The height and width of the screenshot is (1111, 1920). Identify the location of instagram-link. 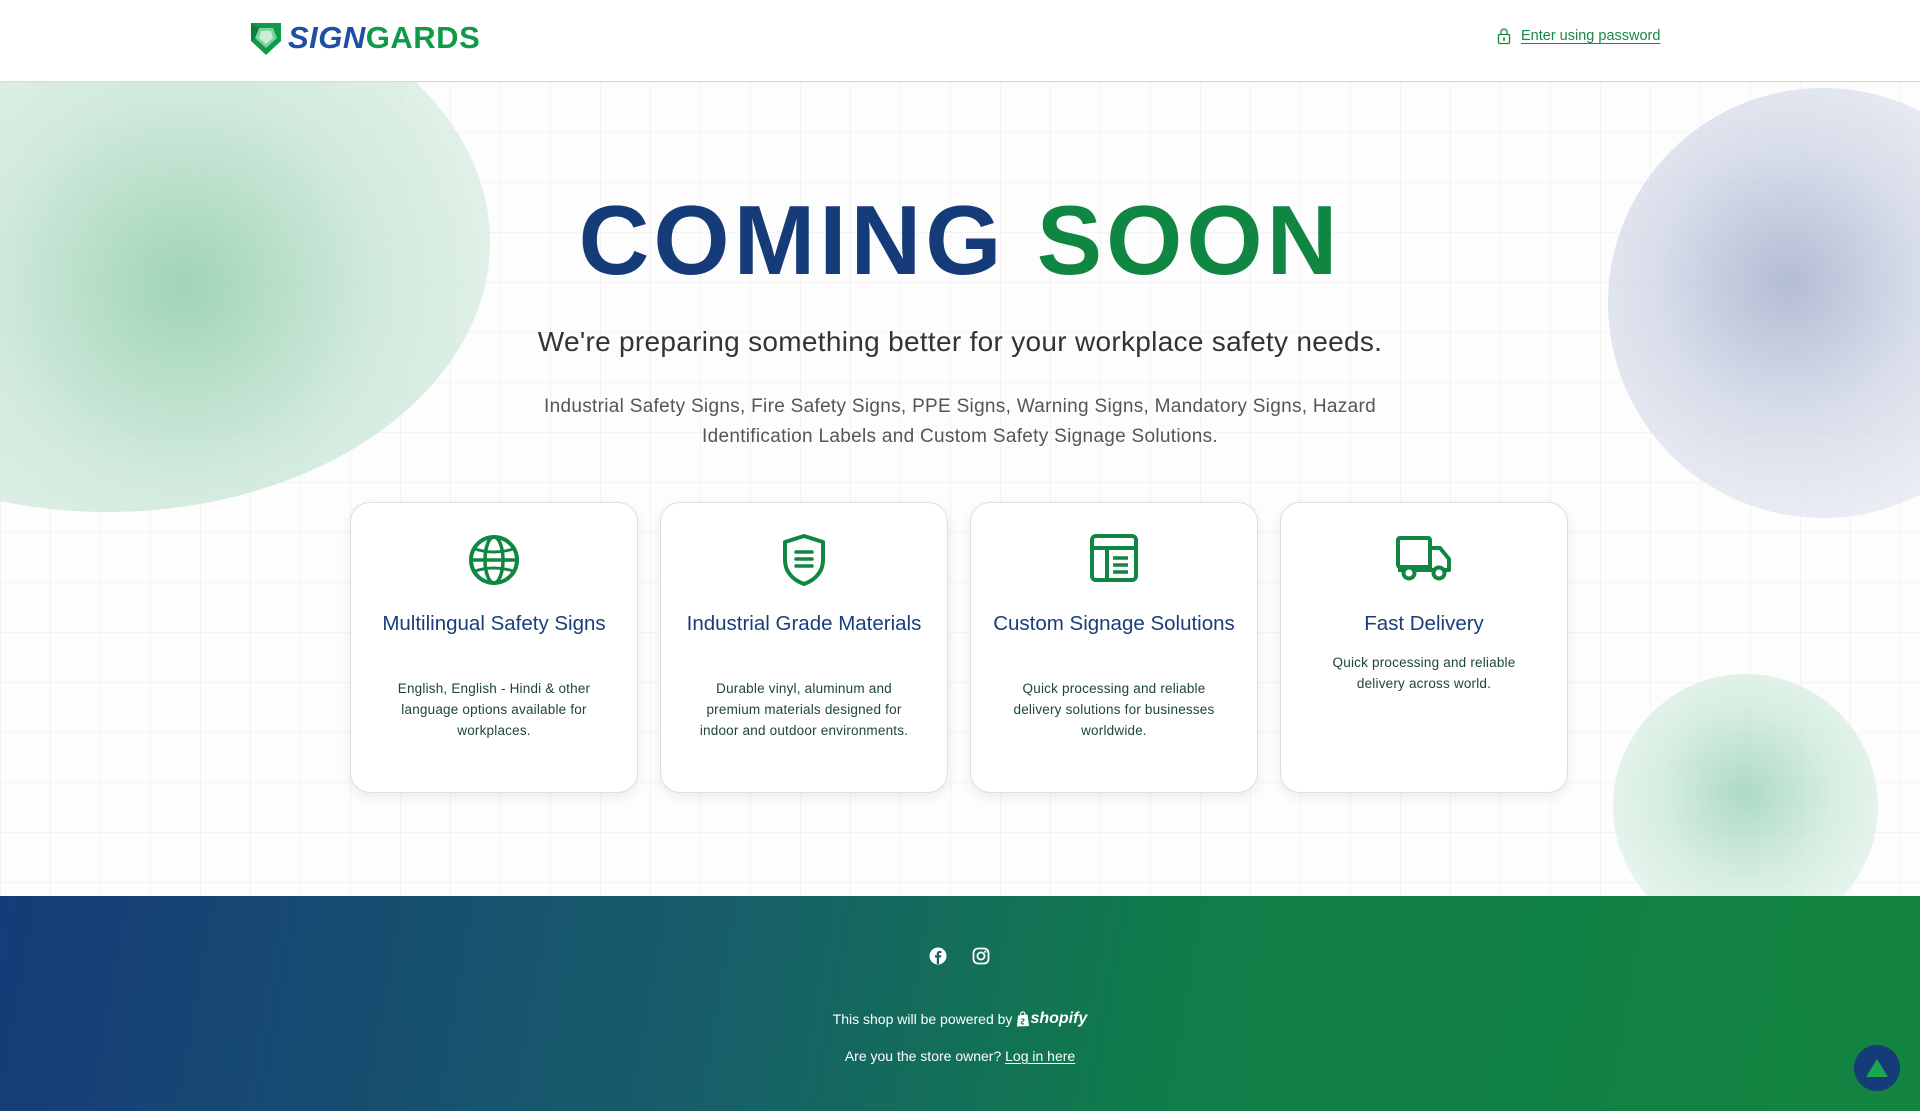
(981, 956).